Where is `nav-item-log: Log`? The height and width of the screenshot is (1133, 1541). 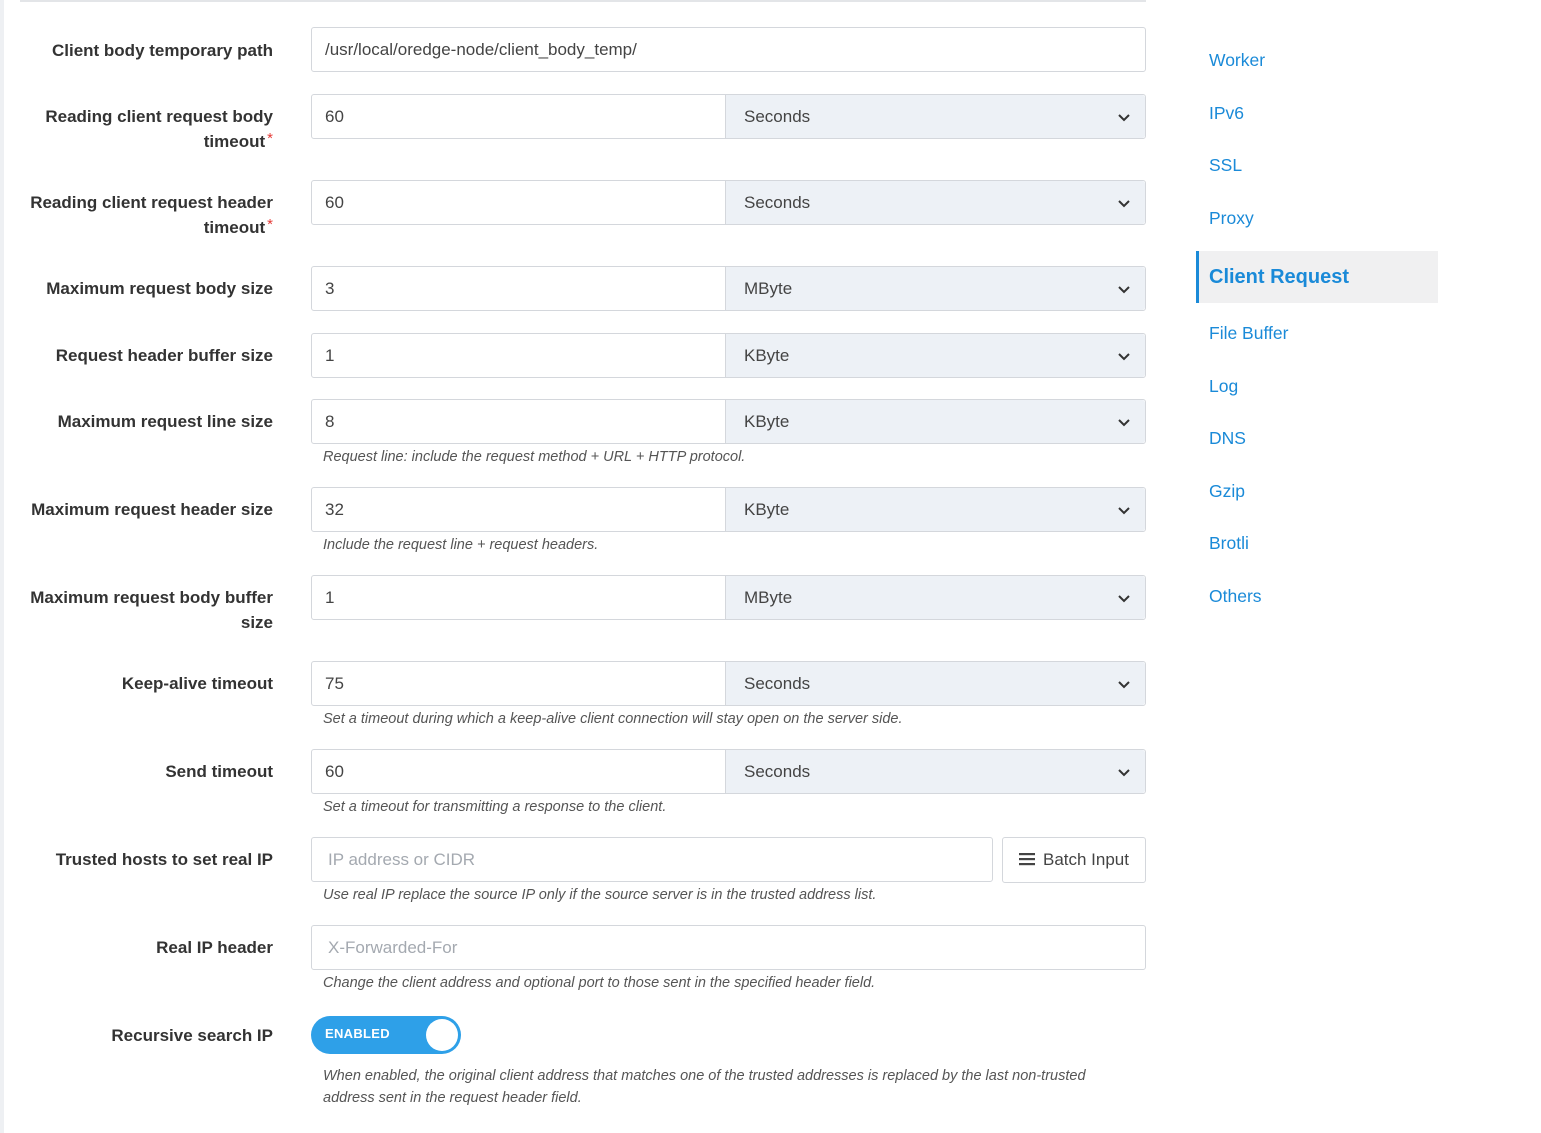
nav-item-log: Log is located at coordinates (1317, 386).